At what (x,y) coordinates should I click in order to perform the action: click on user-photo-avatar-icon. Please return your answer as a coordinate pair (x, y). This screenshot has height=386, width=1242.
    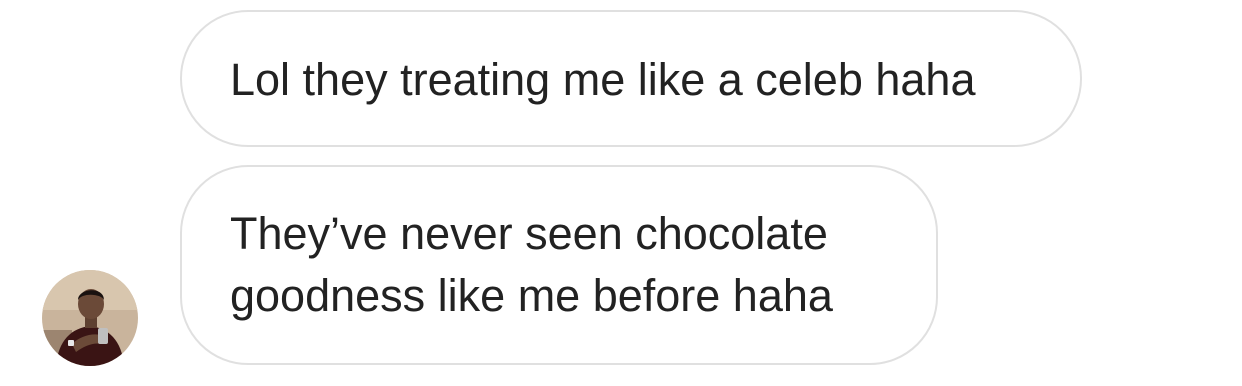
    Looking at the image, I should click on (90, 318).